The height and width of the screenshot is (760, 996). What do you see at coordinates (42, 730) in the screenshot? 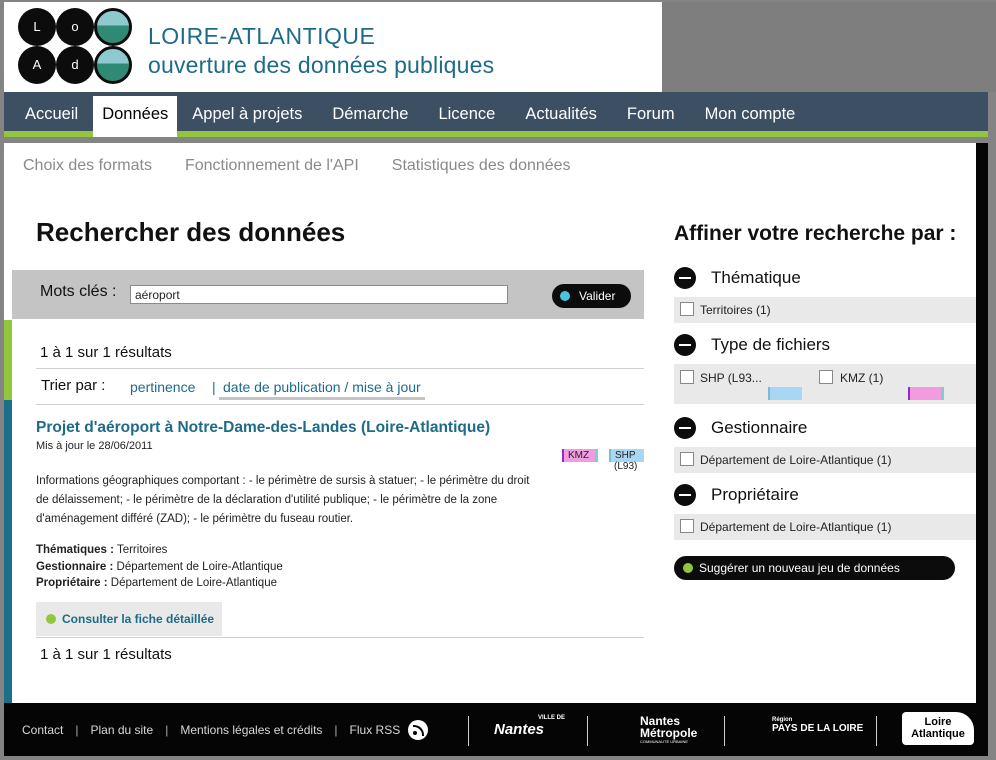
I see `footer-link-contact: Contact` at bounding box center [42, 730].